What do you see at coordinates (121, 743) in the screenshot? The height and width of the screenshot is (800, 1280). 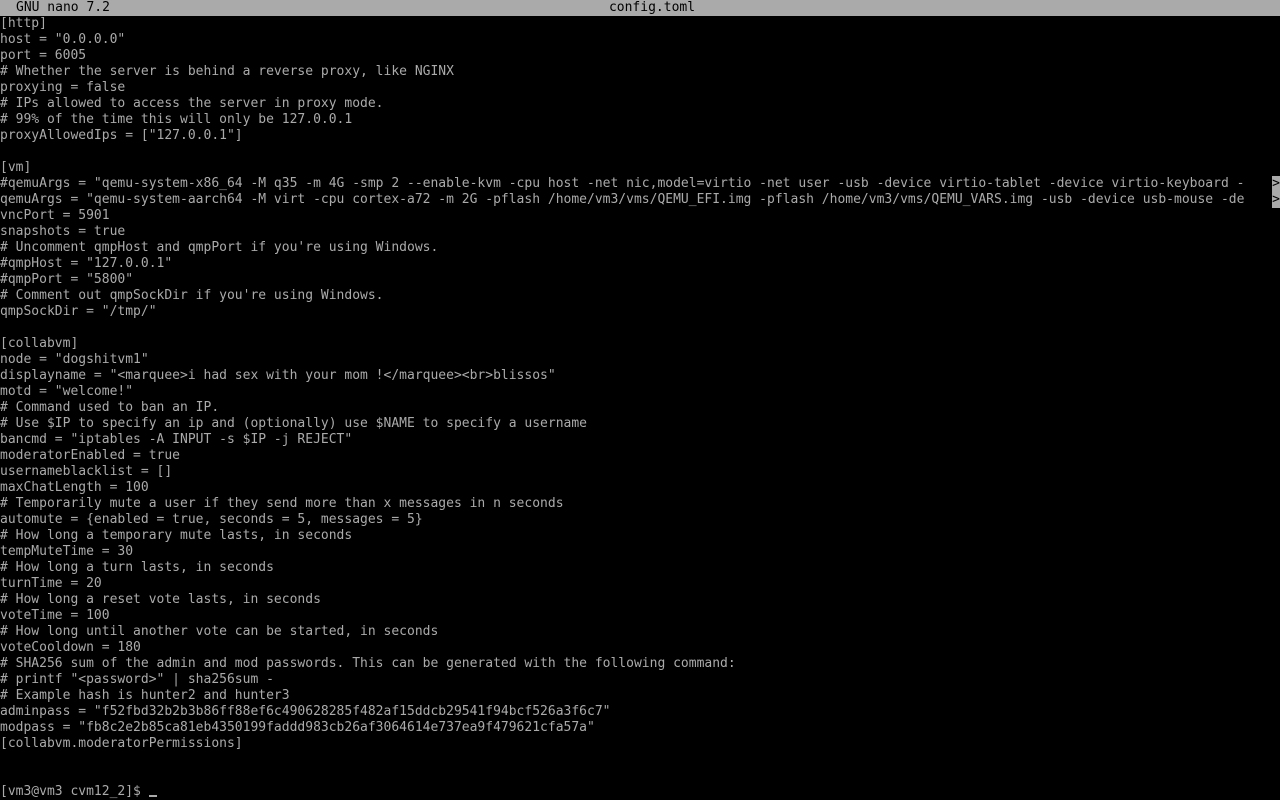 I see `editor-line-text: [collabvm.moderatorPermissions]` at bounding box center [121, 743].